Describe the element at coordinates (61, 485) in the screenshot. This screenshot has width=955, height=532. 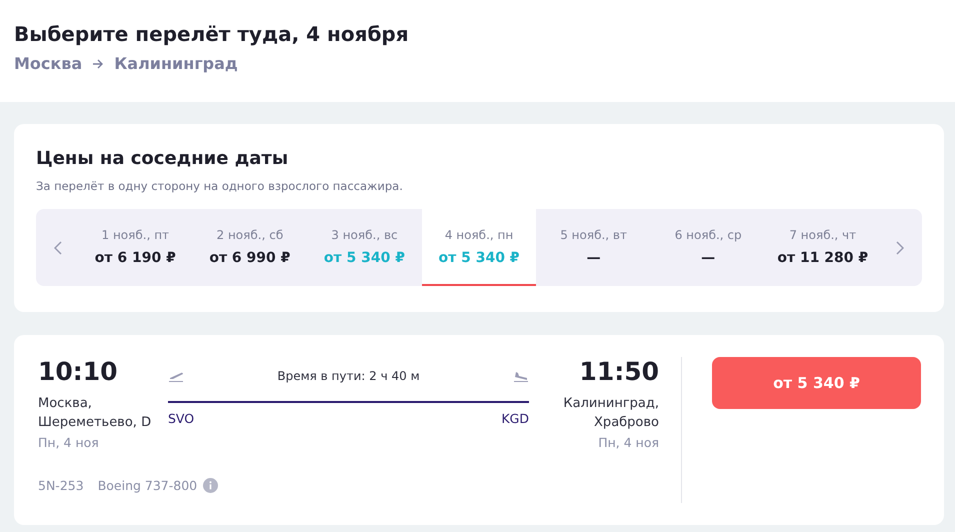
I see `flight-number: 5N-253` at that location.